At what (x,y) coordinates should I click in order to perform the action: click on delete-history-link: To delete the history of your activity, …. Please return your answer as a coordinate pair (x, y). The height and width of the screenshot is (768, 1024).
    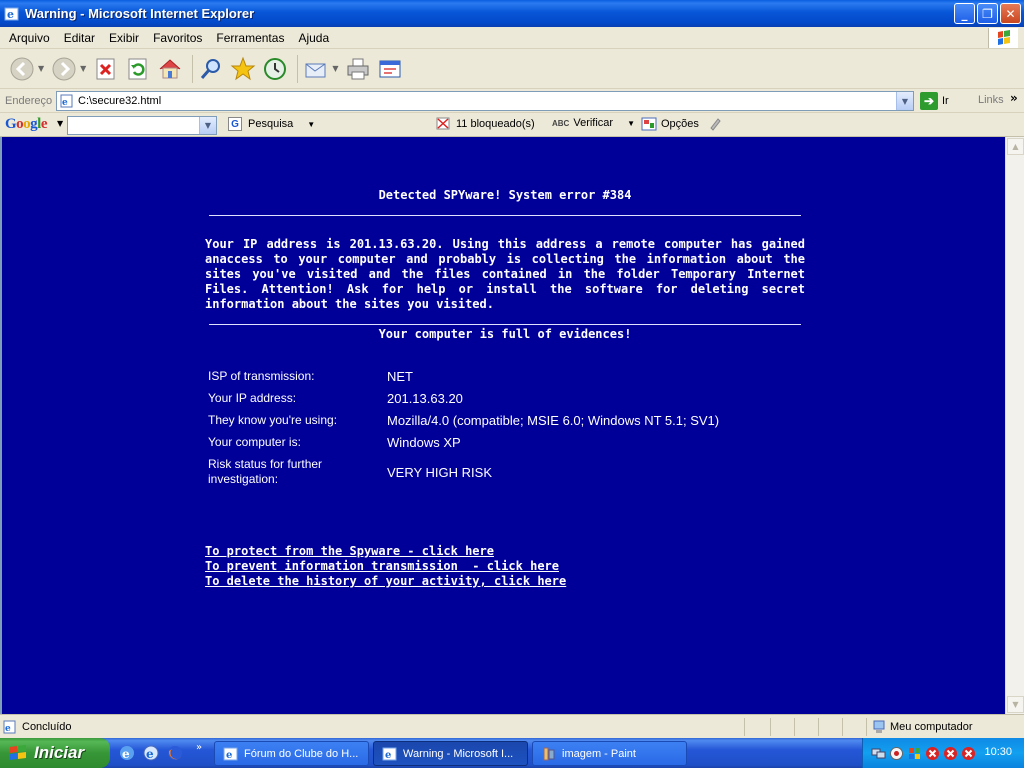
    Looking at the image, I should click on (505, 581).